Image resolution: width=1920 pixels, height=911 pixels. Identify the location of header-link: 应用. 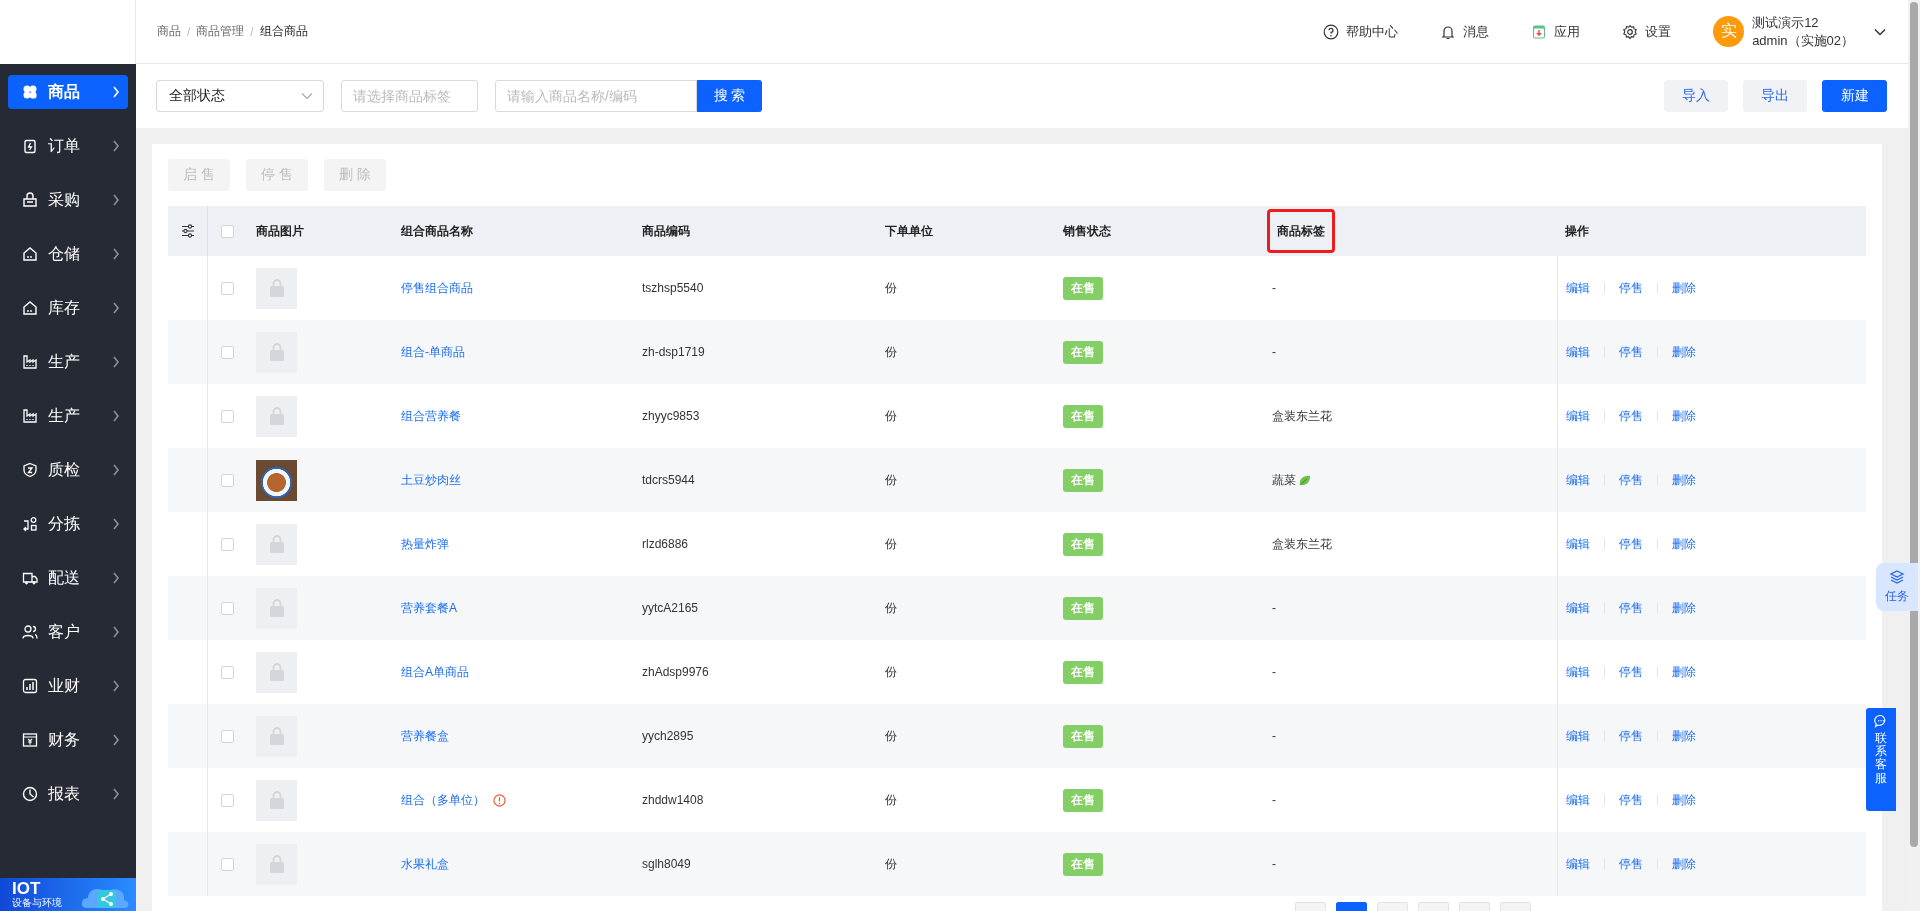
(1556, 31).